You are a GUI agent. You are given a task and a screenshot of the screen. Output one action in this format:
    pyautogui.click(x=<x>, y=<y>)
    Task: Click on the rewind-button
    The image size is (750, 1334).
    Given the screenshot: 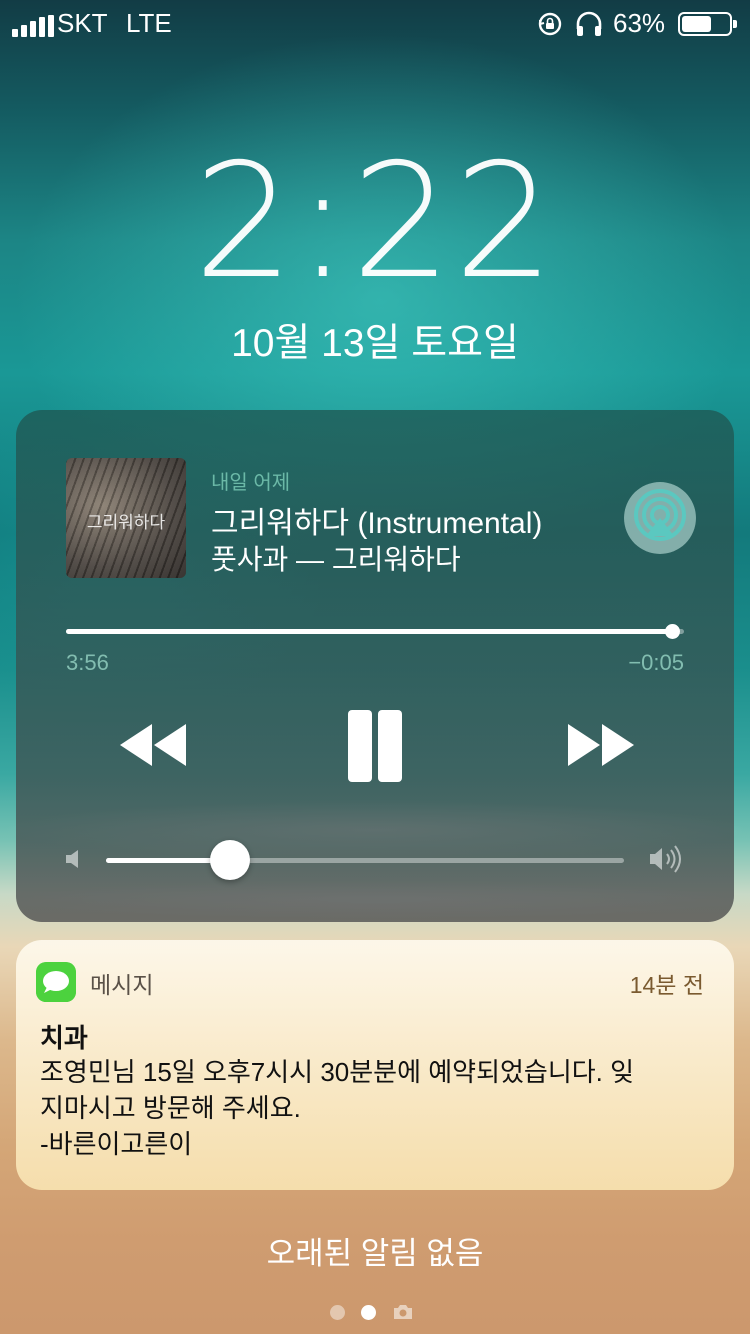 What is the action you would take?
    pyautogui.click(x=154, y=745)
    